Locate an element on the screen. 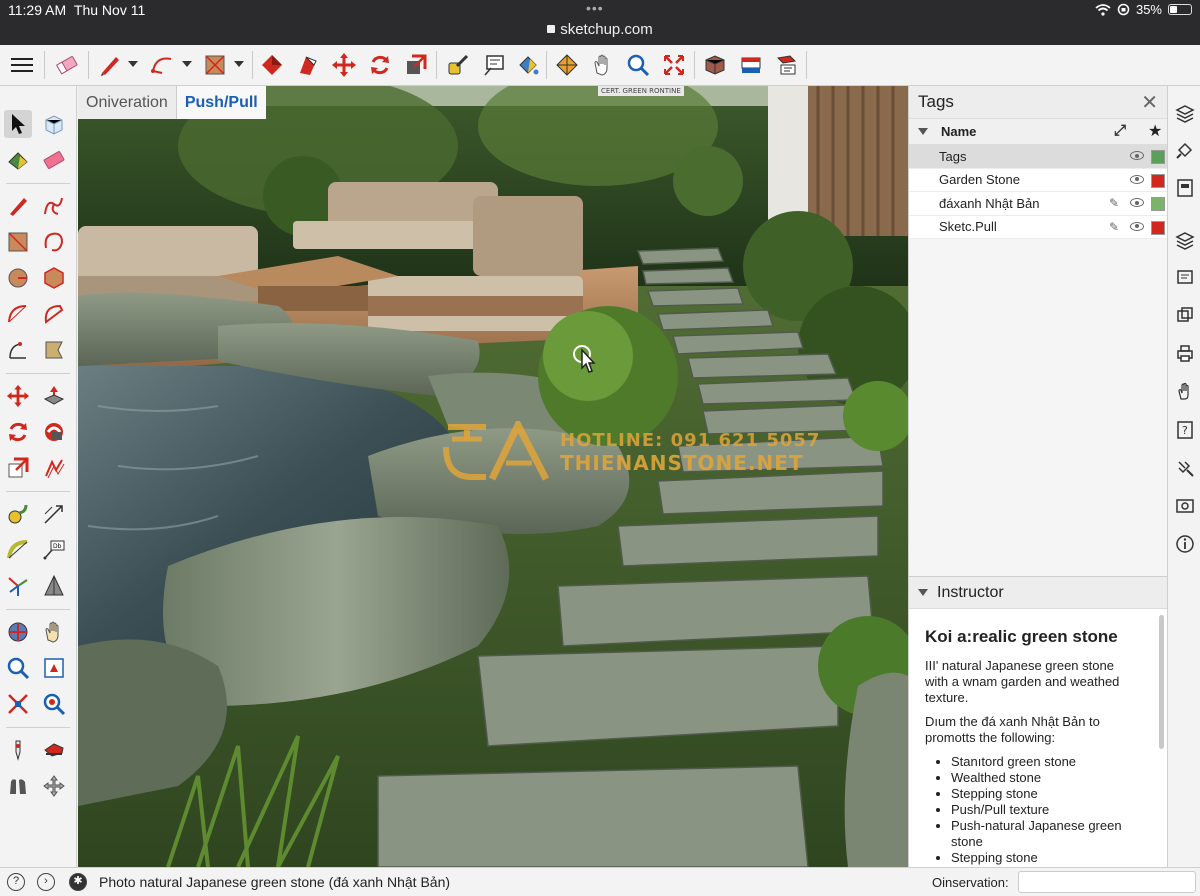  entity-info-icon is located at coordinates (1185, 278).